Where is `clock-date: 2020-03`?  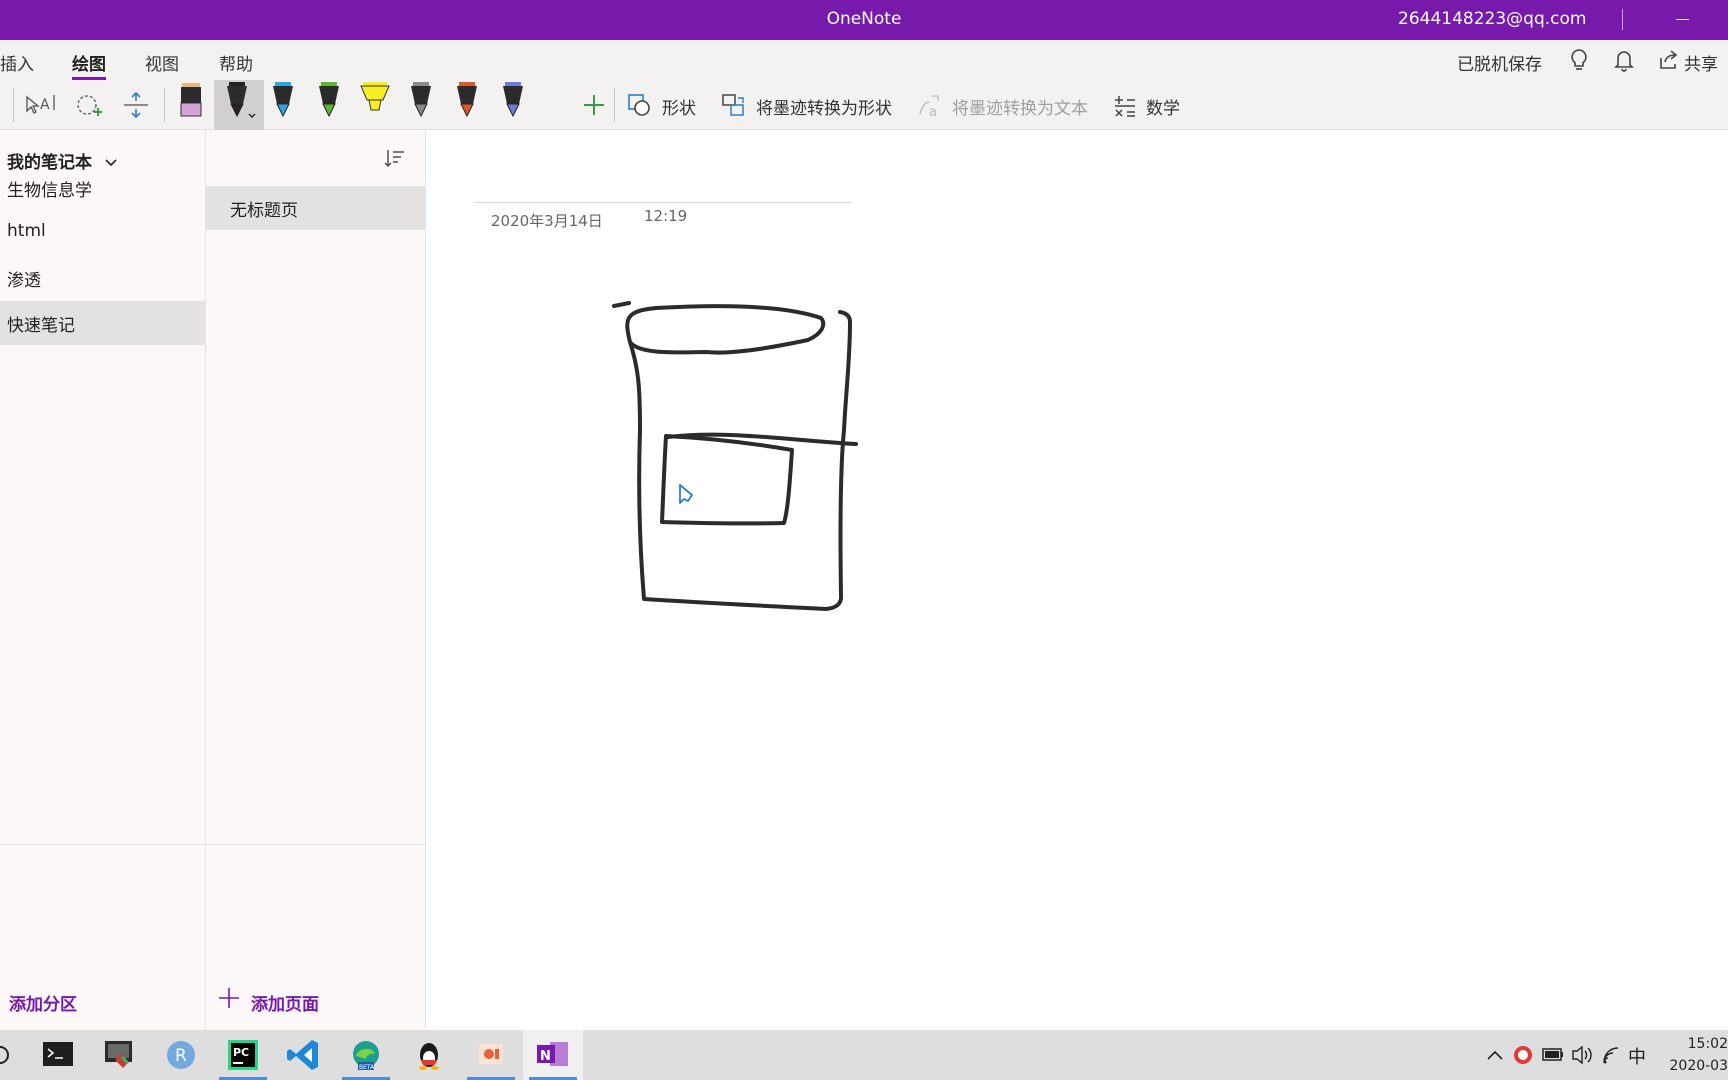
clock-date: 2020-03 is located at coordinates (1698, 1066).